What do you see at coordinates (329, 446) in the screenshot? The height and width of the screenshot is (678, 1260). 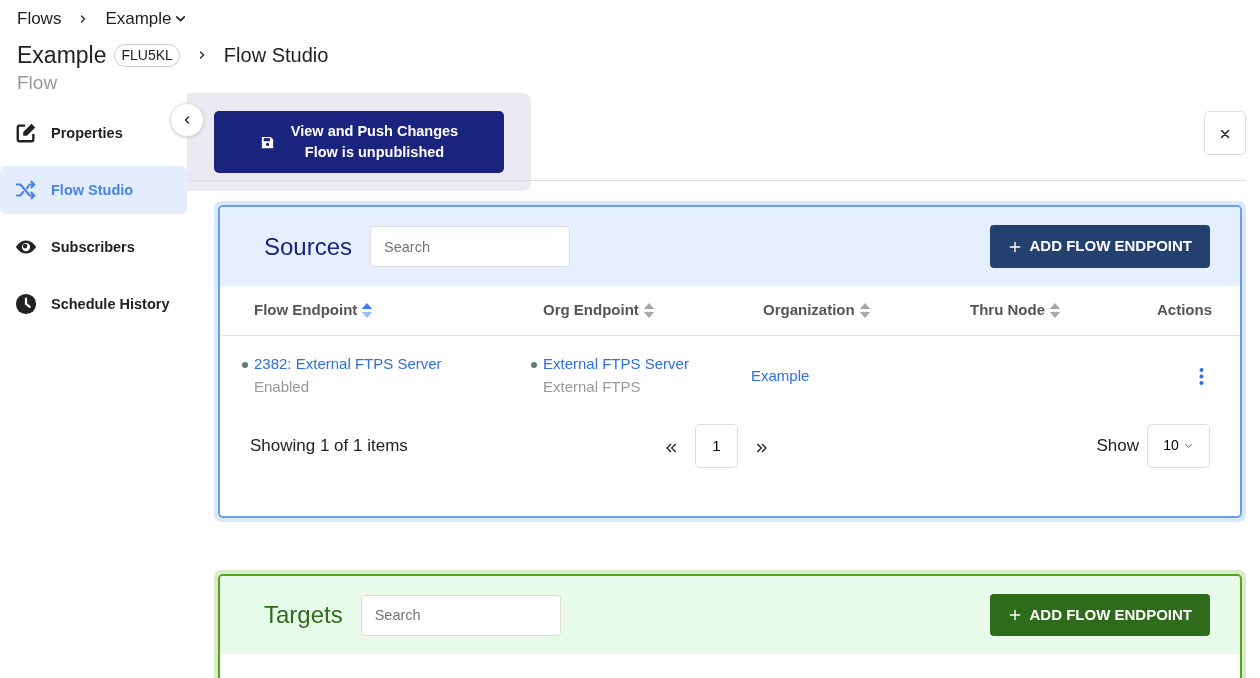 I see `pagination-summary: Showing 1 of 1 items` at bounding box center [329, 446].